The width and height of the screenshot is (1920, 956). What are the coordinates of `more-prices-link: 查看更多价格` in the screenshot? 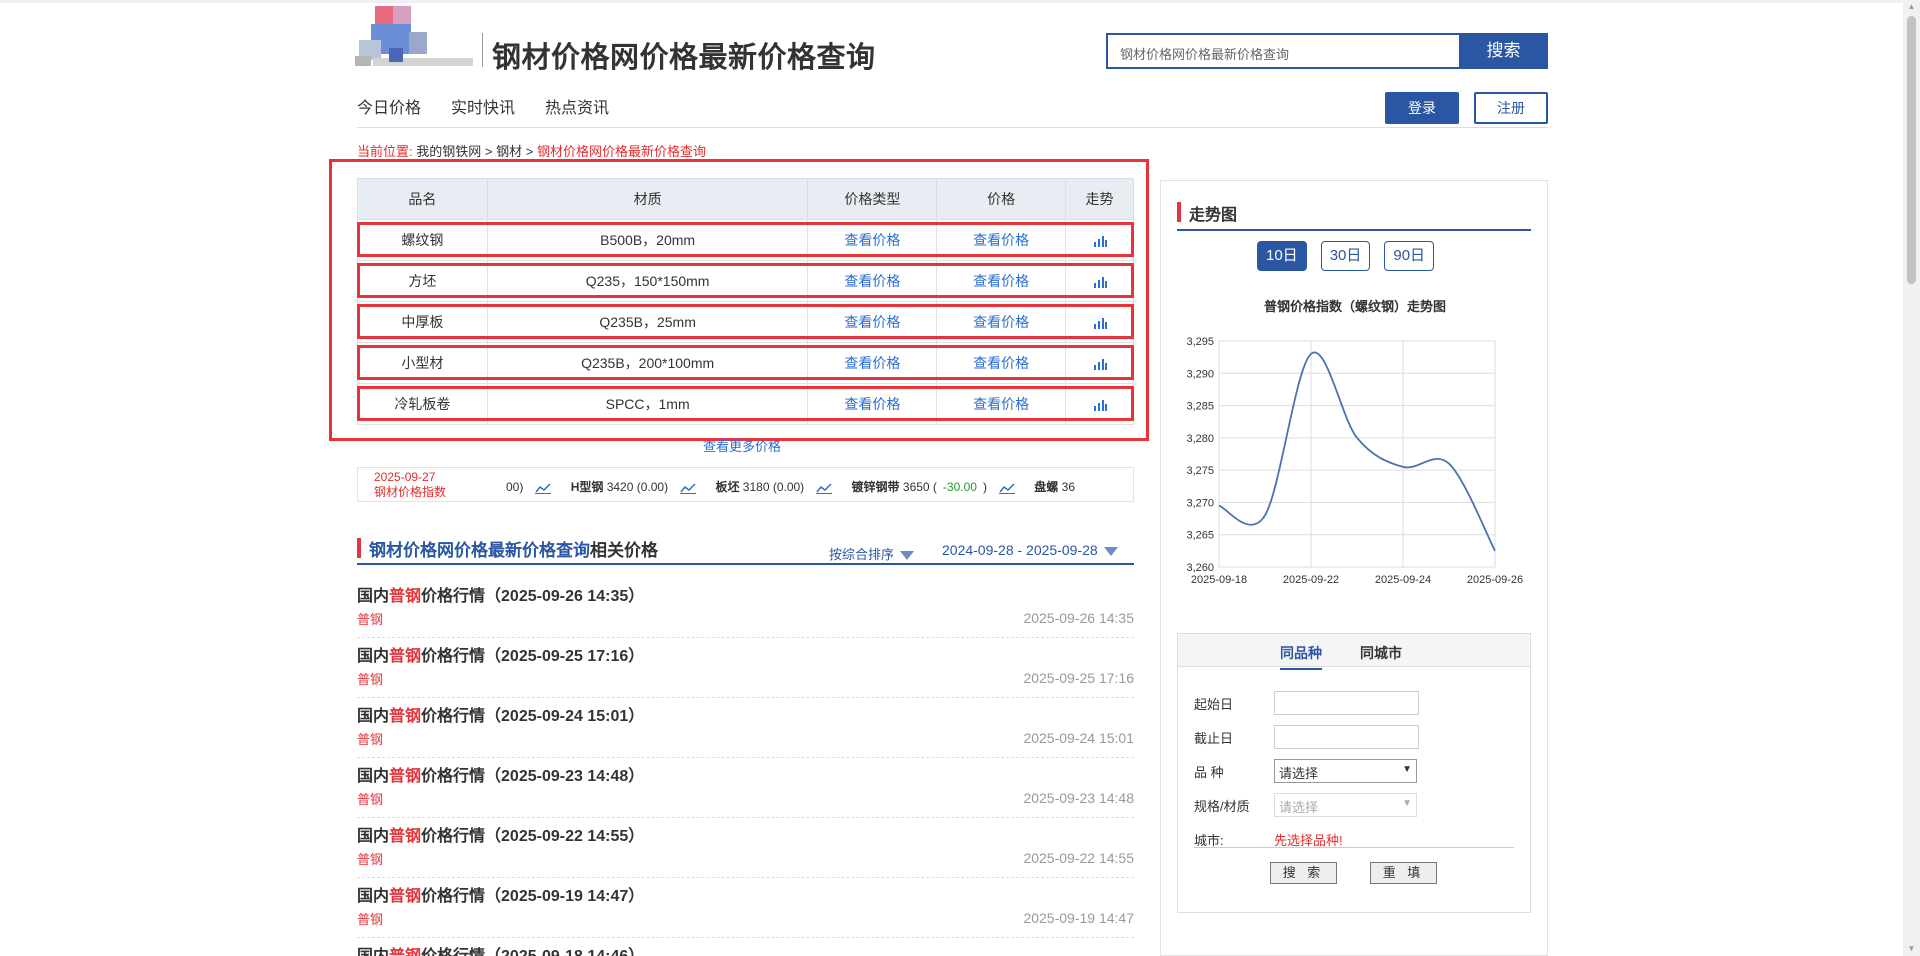 It's located at (742, 445).